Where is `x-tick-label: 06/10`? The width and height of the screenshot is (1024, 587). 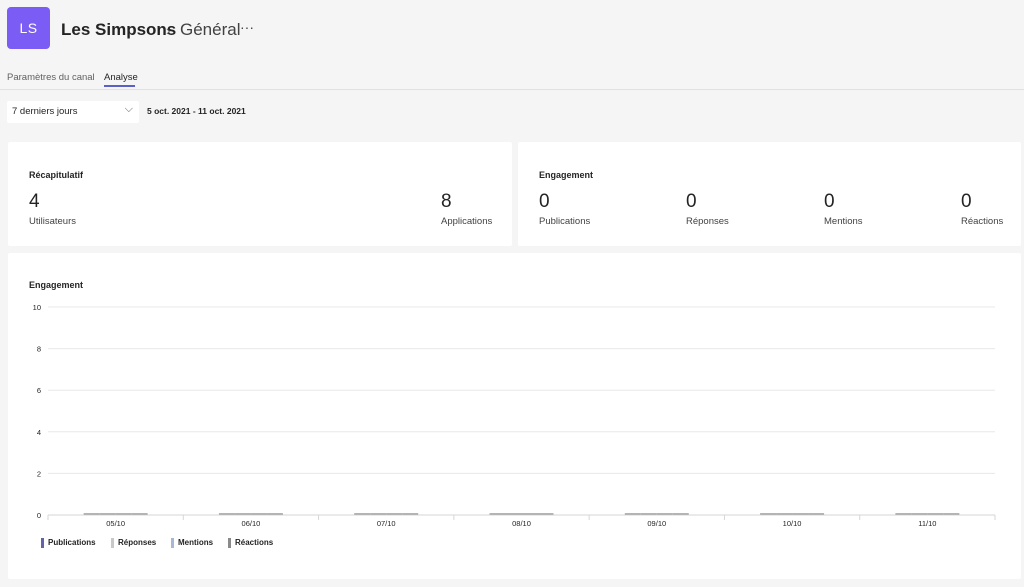 x-tick-label: 06/10 is located at coordinates (251, 523).